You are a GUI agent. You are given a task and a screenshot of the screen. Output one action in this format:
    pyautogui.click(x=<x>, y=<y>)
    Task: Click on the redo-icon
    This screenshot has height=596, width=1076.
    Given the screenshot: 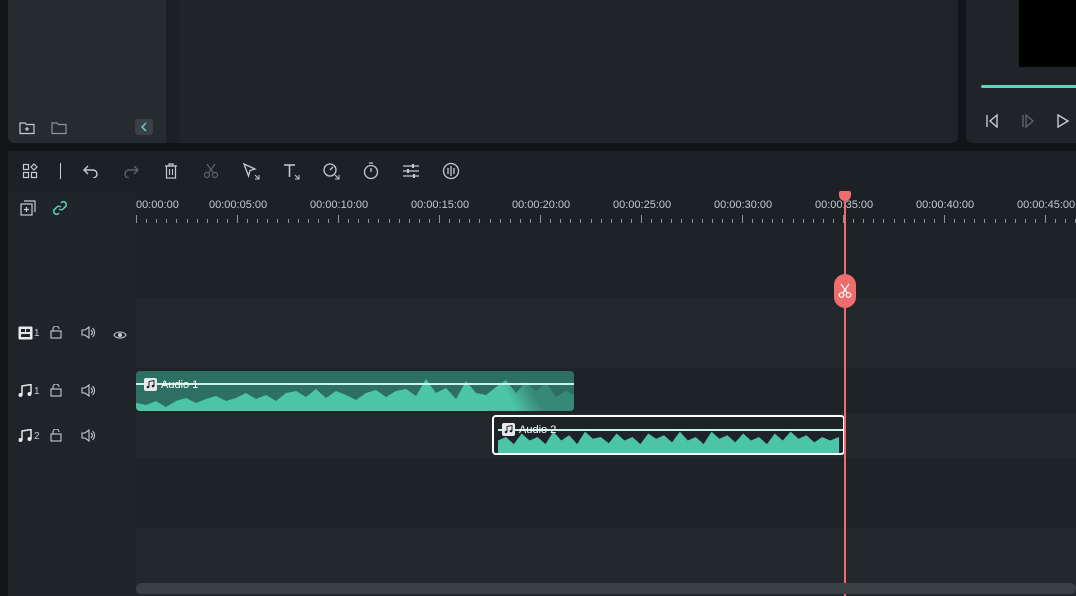 What is the action you would take?
    pyautogui.click(x=131, y=171)
    